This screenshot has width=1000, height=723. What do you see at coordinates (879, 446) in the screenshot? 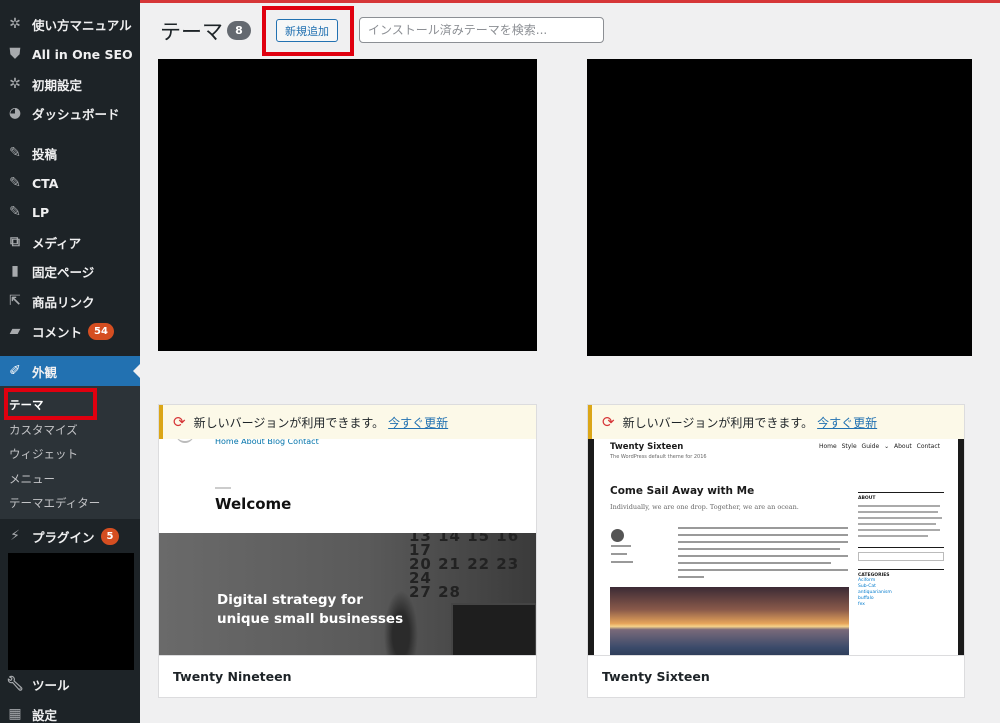
I see `preview-nav: Home Style Guide ⌄ About Contact` at bounding box center [879, 446].